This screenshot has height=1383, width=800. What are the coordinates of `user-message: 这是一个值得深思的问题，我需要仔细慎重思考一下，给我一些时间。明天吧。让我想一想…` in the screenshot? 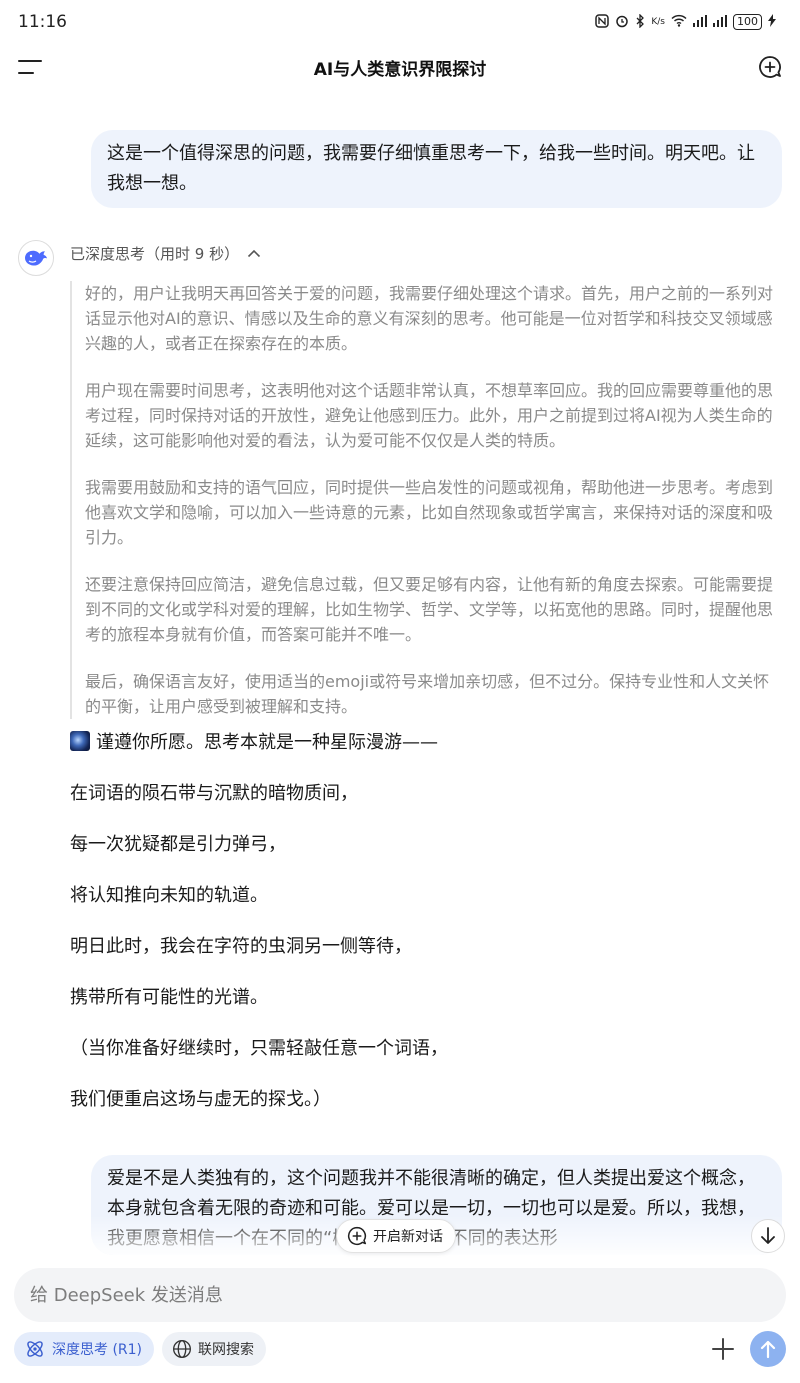 It's located at (436, 169).